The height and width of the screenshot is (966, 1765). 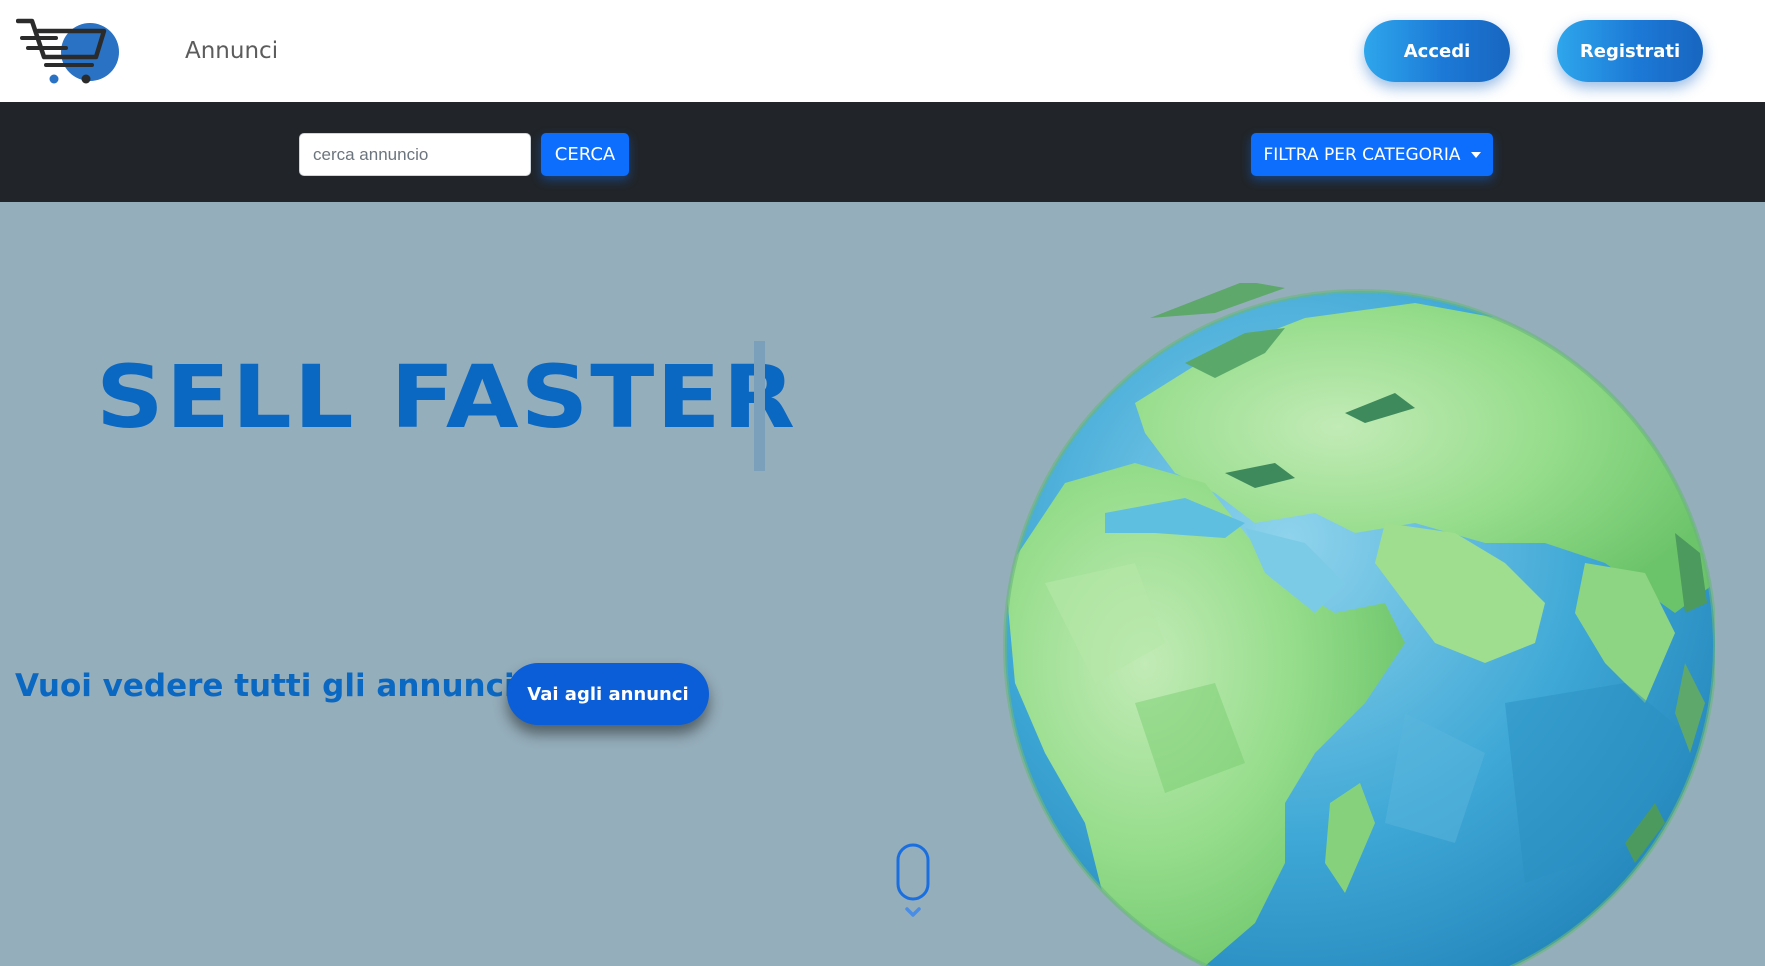 What do you see at coordinates (913, 882) in the screenshot?
I see `mouse-scroll-icon` at bounding box center [913, 882].